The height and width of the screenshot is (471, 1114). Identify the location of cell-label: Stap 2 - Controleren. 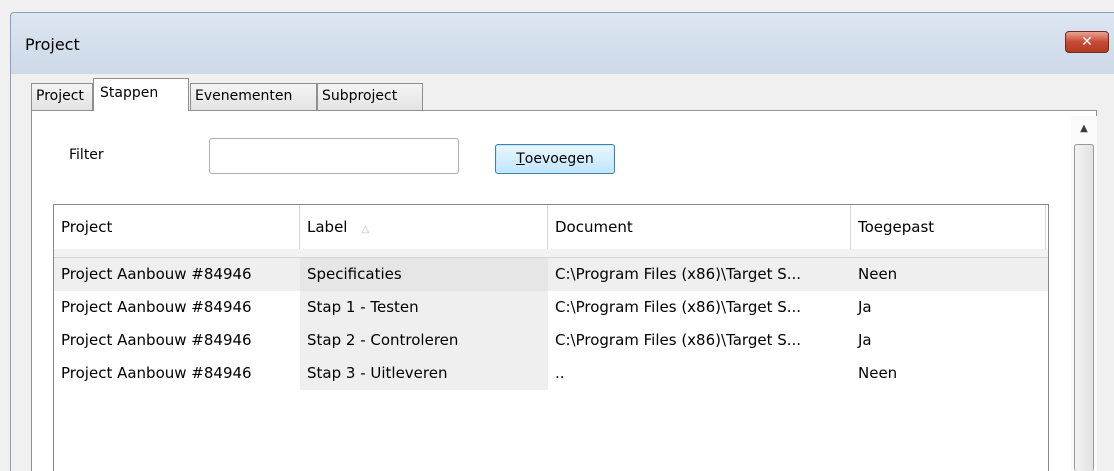
(424, 340).